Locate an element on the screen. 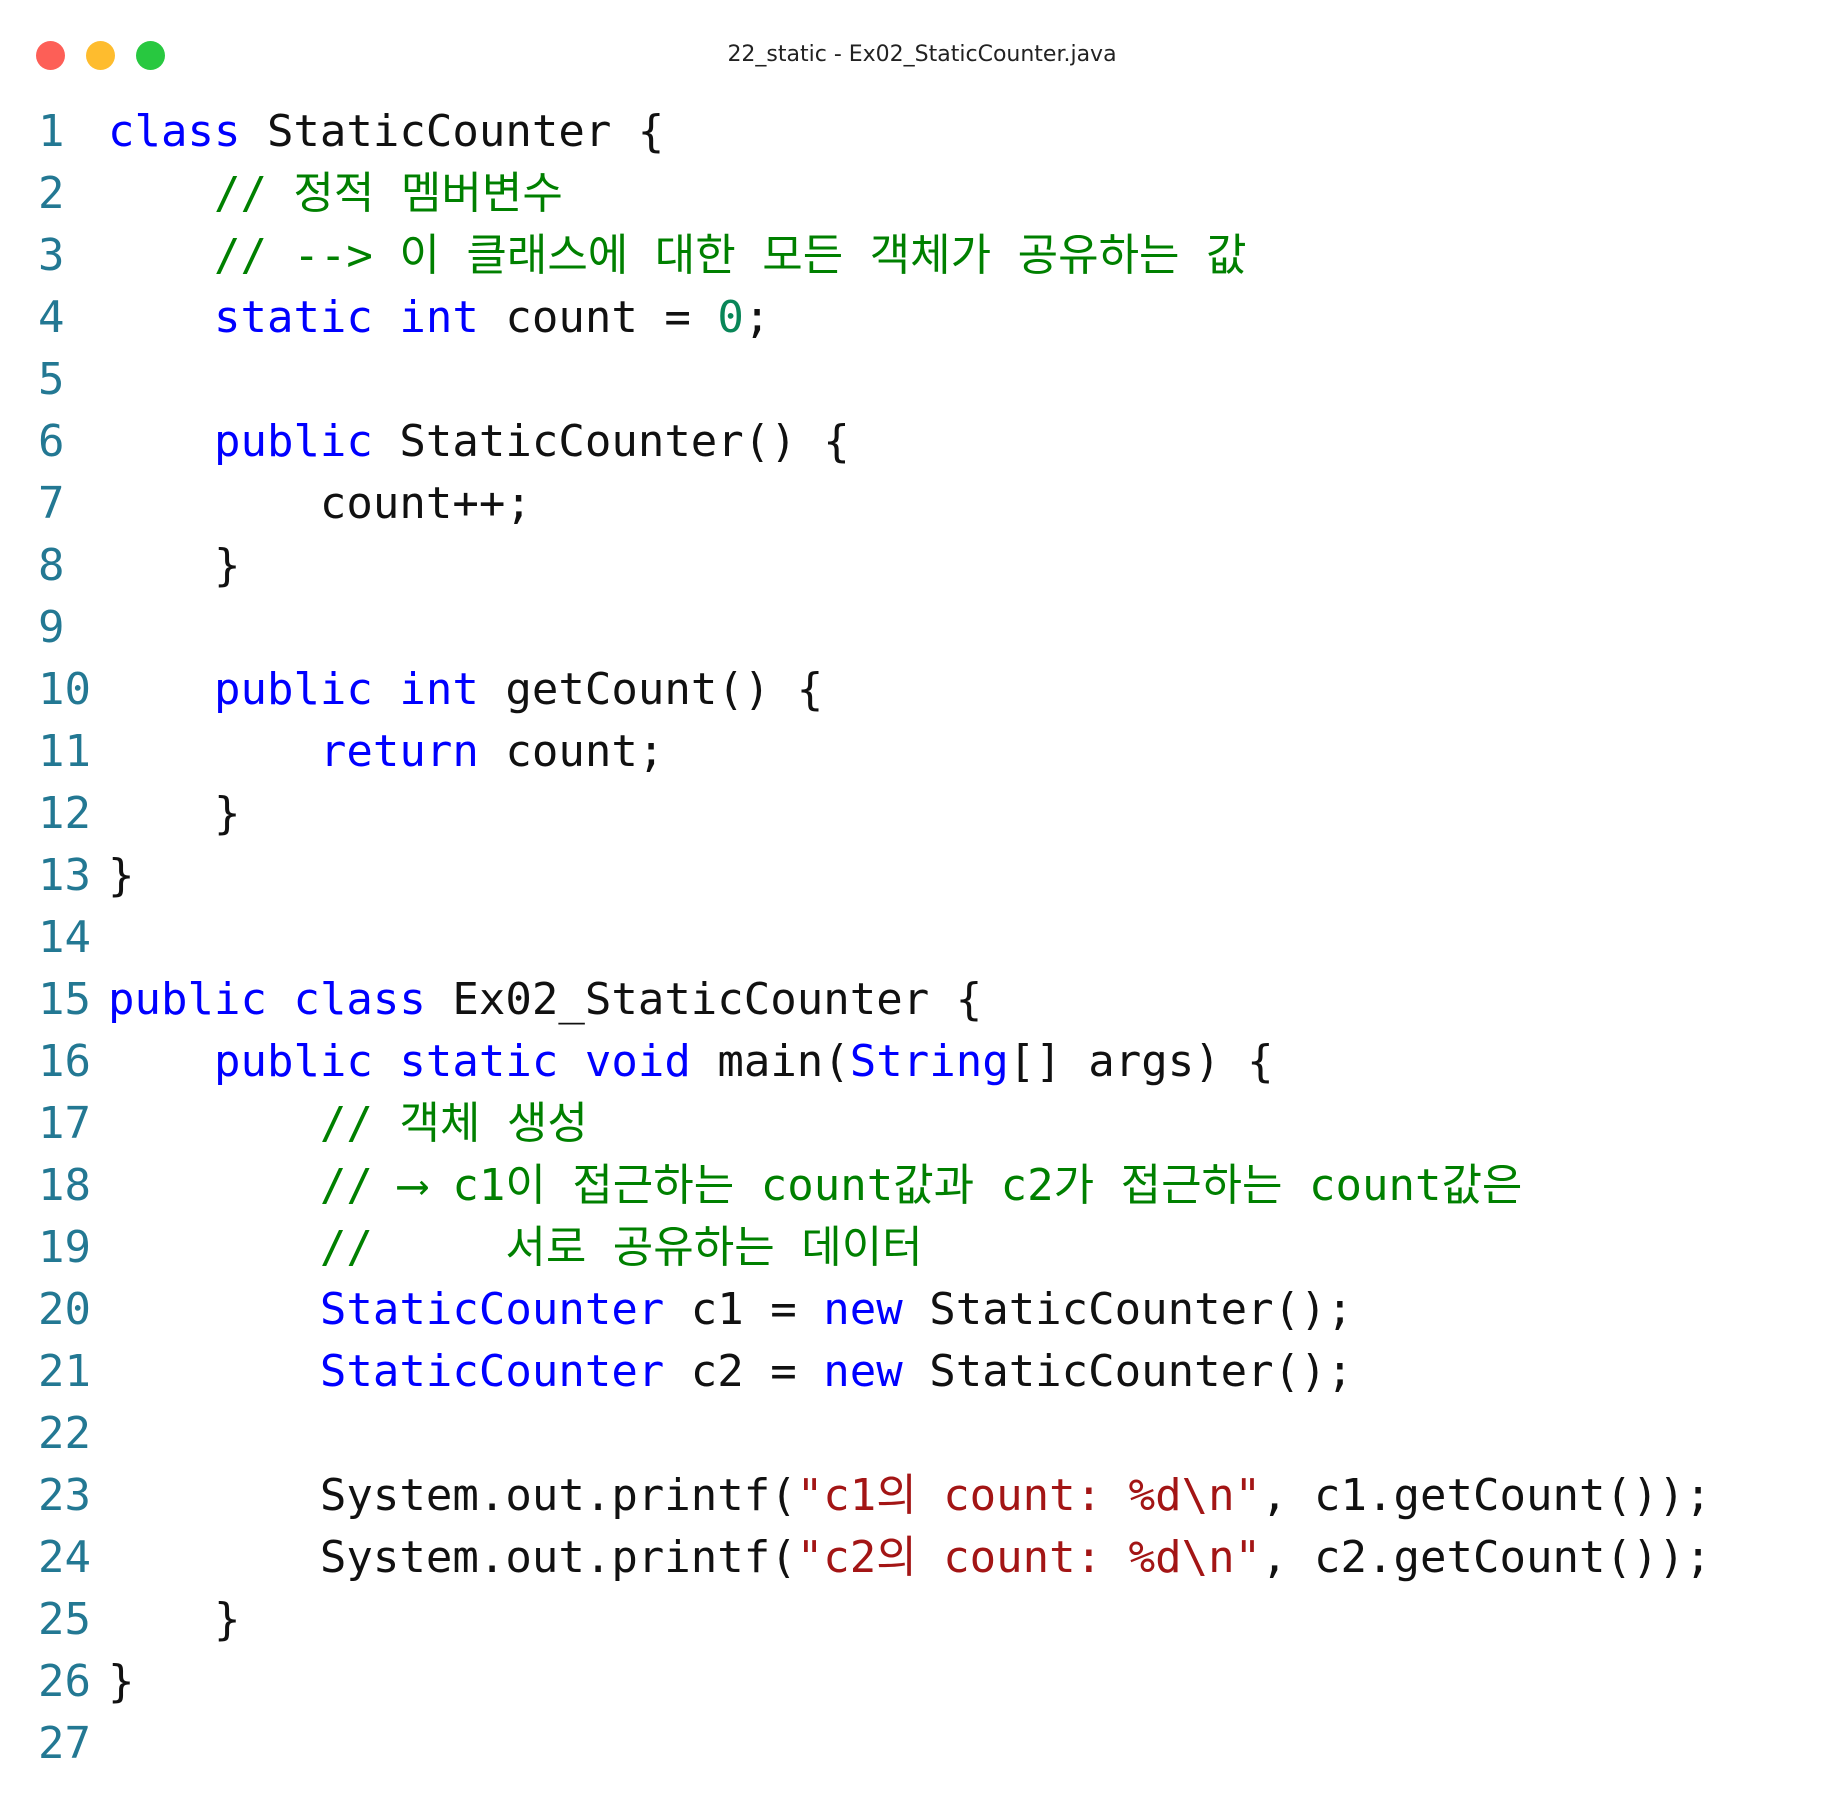 Image resolution: width=1844 pixels, height=1810 pixels. code-token: // 정적 멤버변수 is located at coordinates (335, 193).